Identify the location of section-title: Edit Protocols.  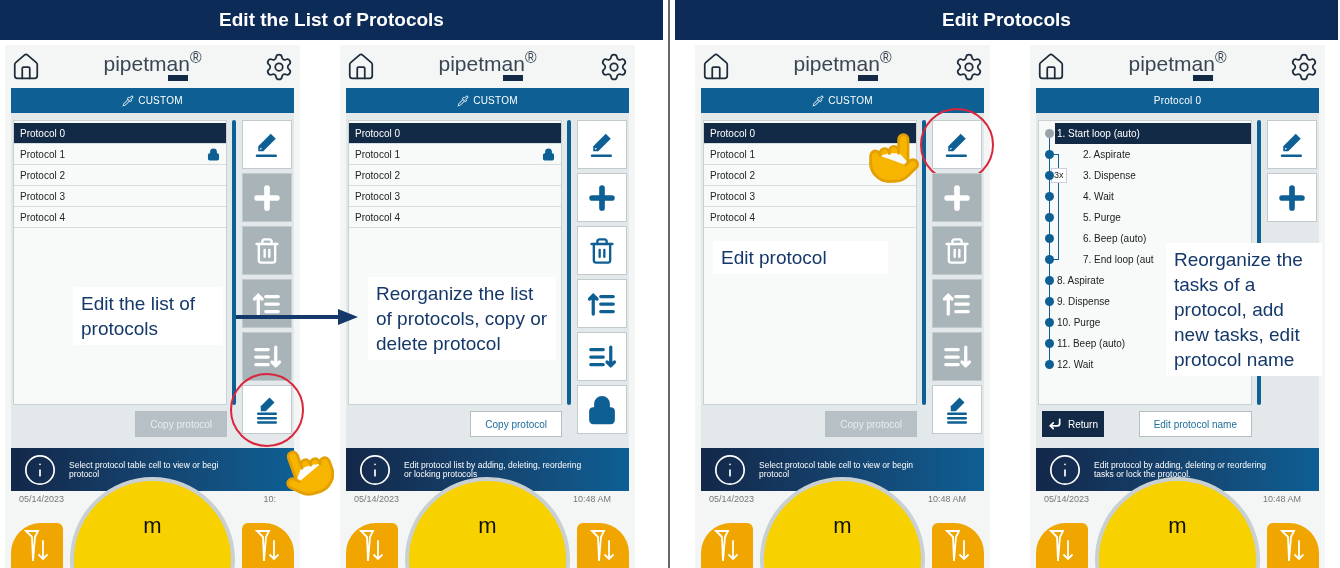
(1006, 20).